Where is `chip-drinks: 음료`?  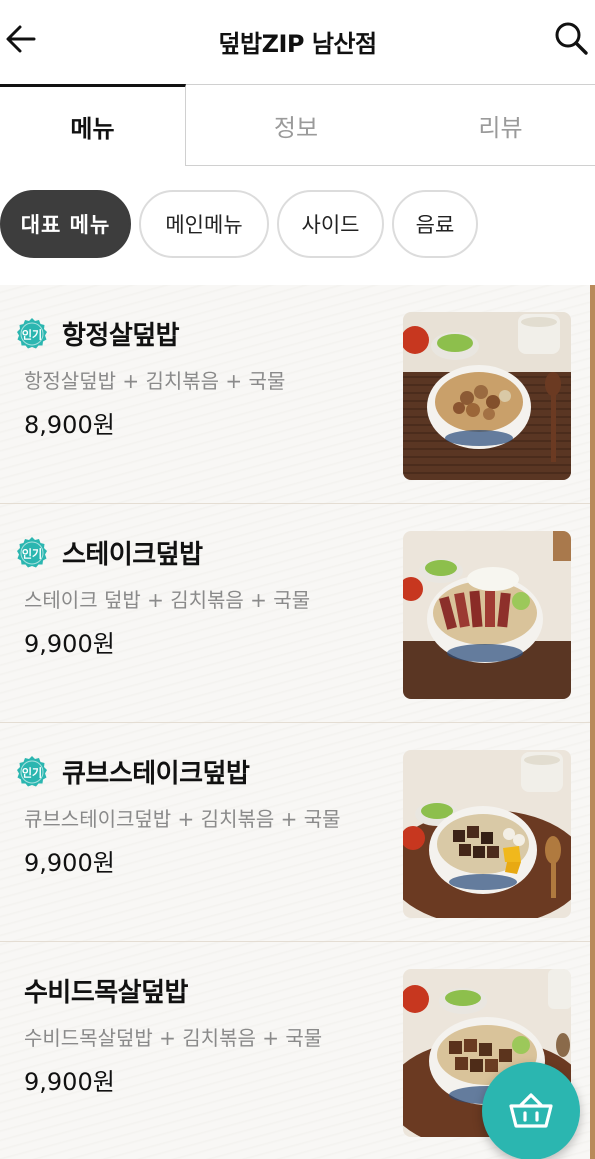 chip-drinks: 음료 is located at coordinates (435, 224).